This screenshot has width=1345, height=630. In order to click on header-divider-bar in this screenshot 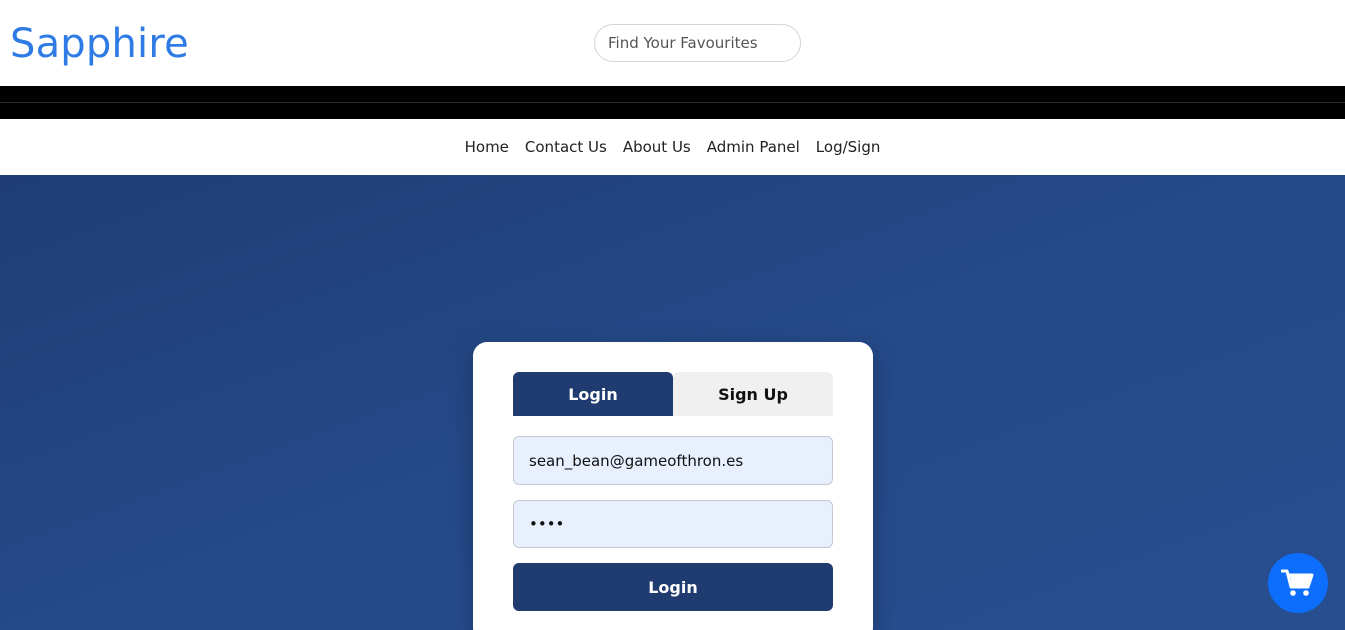, I will do `click(672, 102)`.